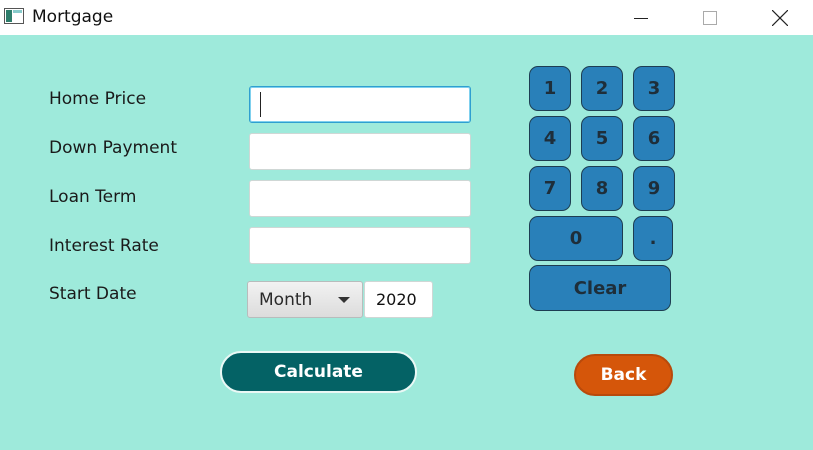  I want to click on key-6-button: 6, so click(654, 138).